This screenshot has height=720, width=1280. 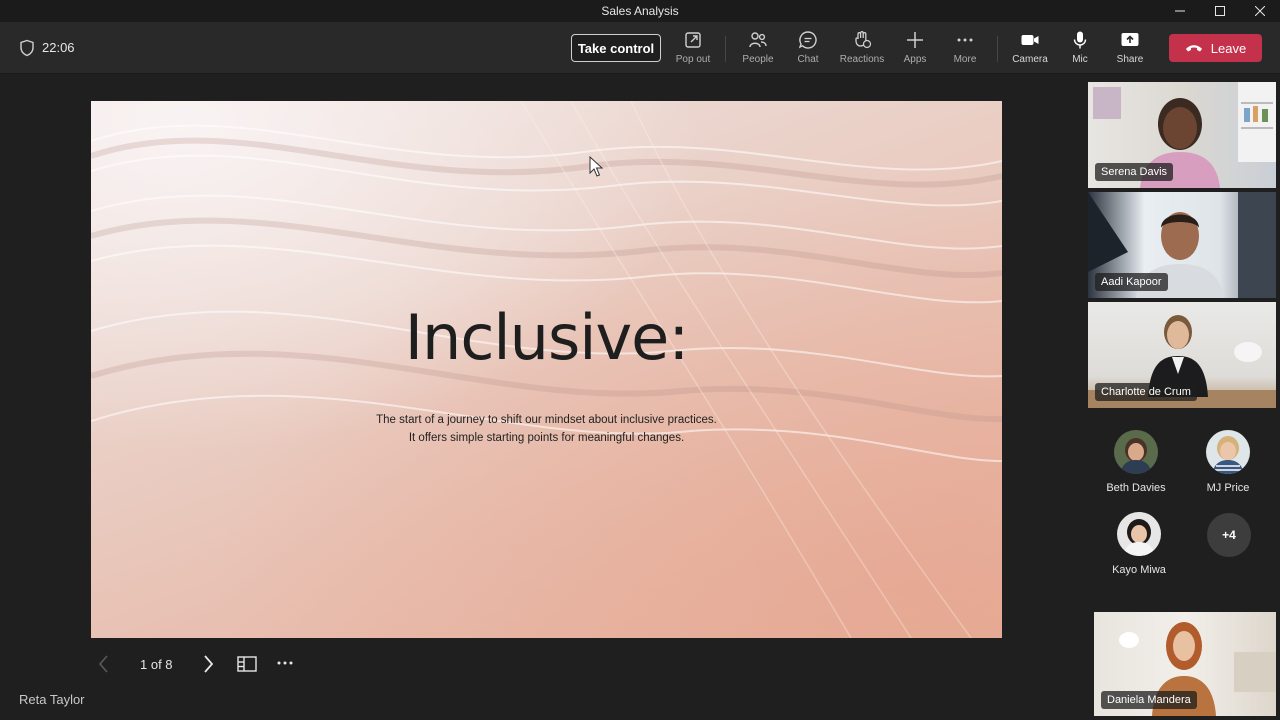 I want to click on people-label: People, so click(x=758, y=59).